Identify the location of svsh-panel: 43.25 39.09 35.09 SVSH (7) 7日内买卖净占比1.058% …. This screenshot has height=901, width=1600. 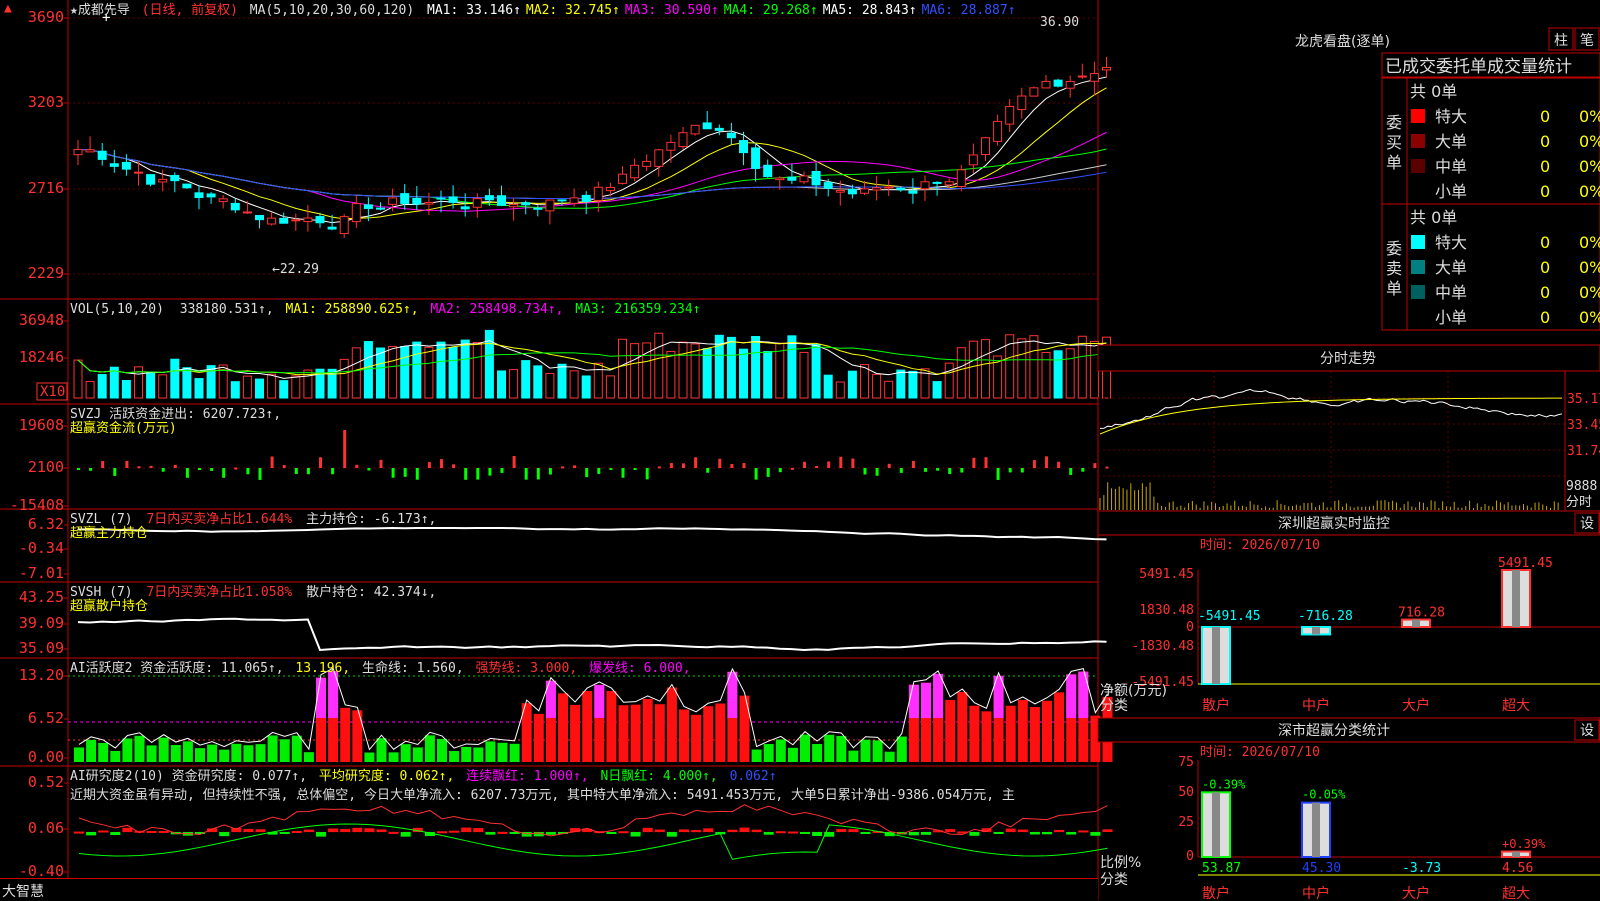
(563, 620).